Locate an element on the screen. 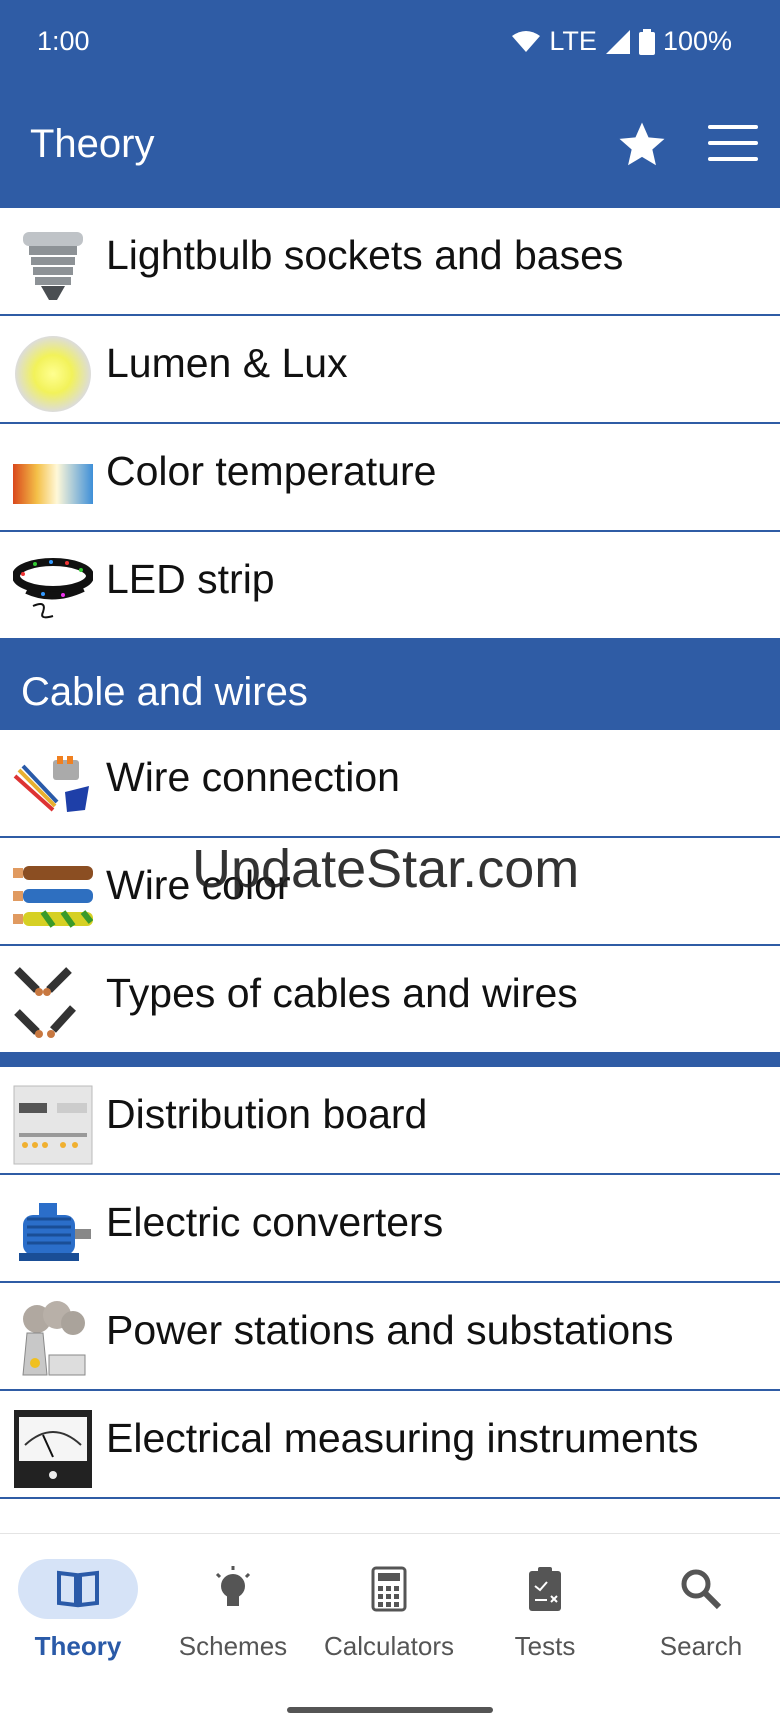 The width and height of the screenshot is (780, 1734). list-item-label: Wire color is located at coordinates (198, 885).